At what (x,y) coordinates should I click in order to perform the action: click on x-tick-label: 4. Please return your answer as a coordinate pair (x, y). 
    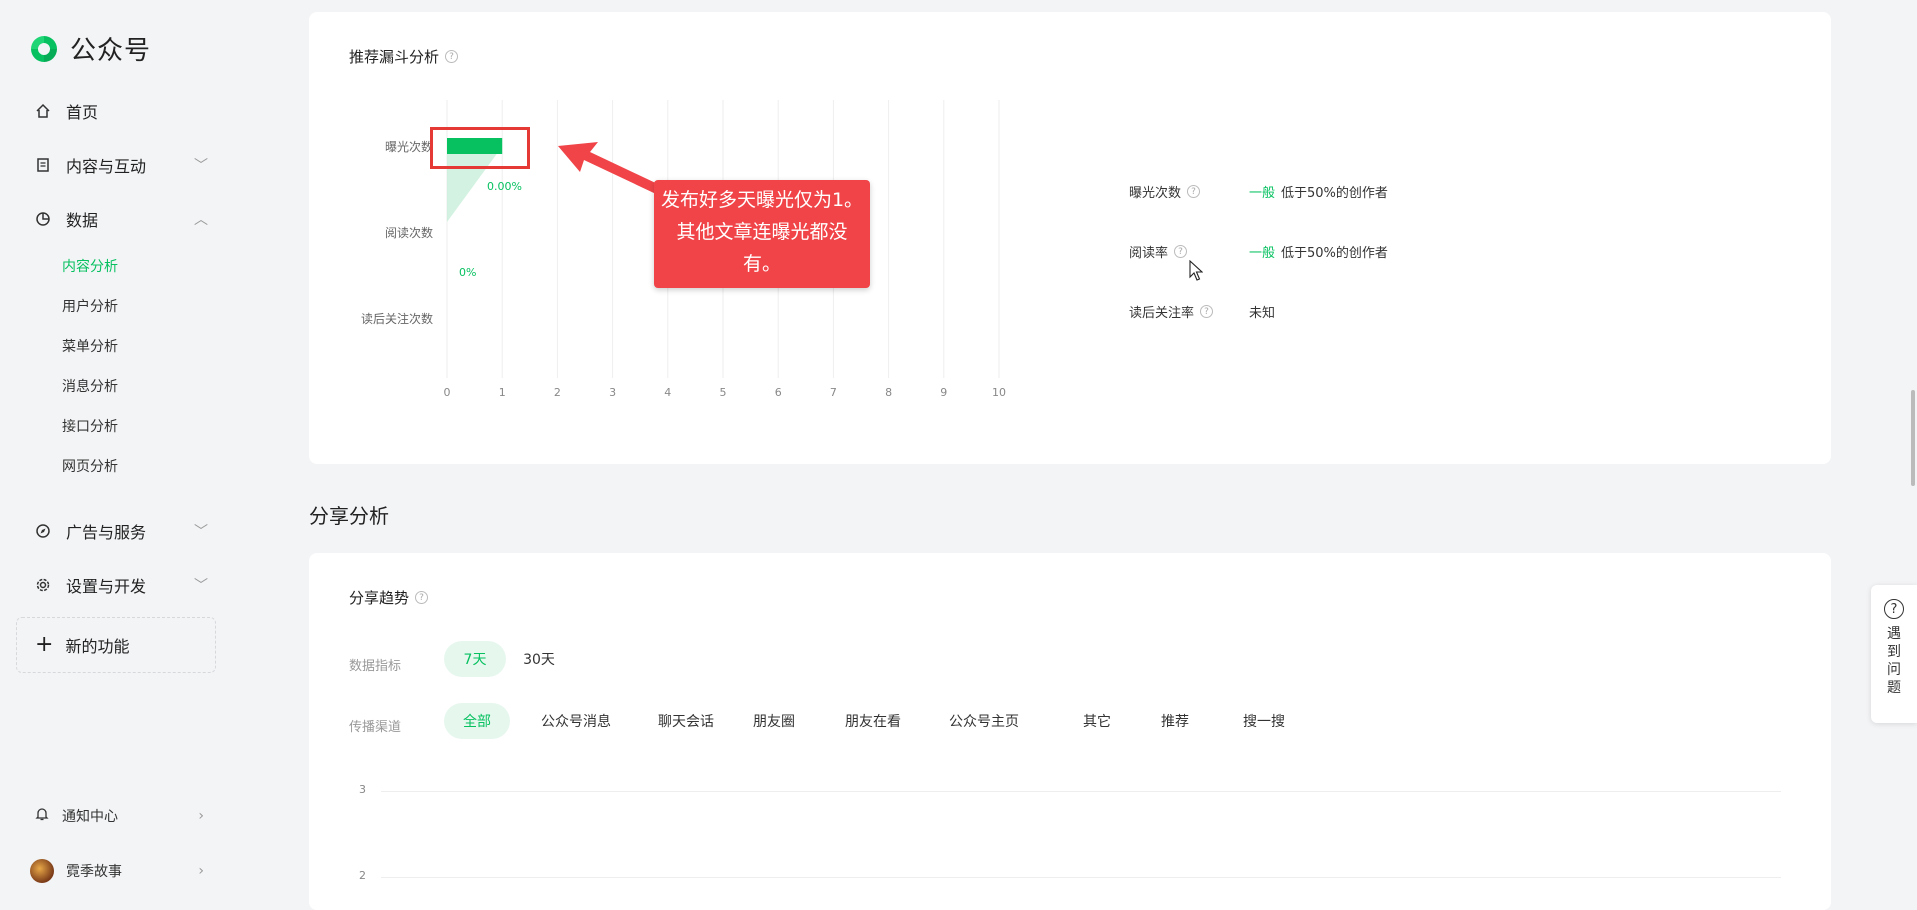
    Looking at the image, I should click on (667, 392).